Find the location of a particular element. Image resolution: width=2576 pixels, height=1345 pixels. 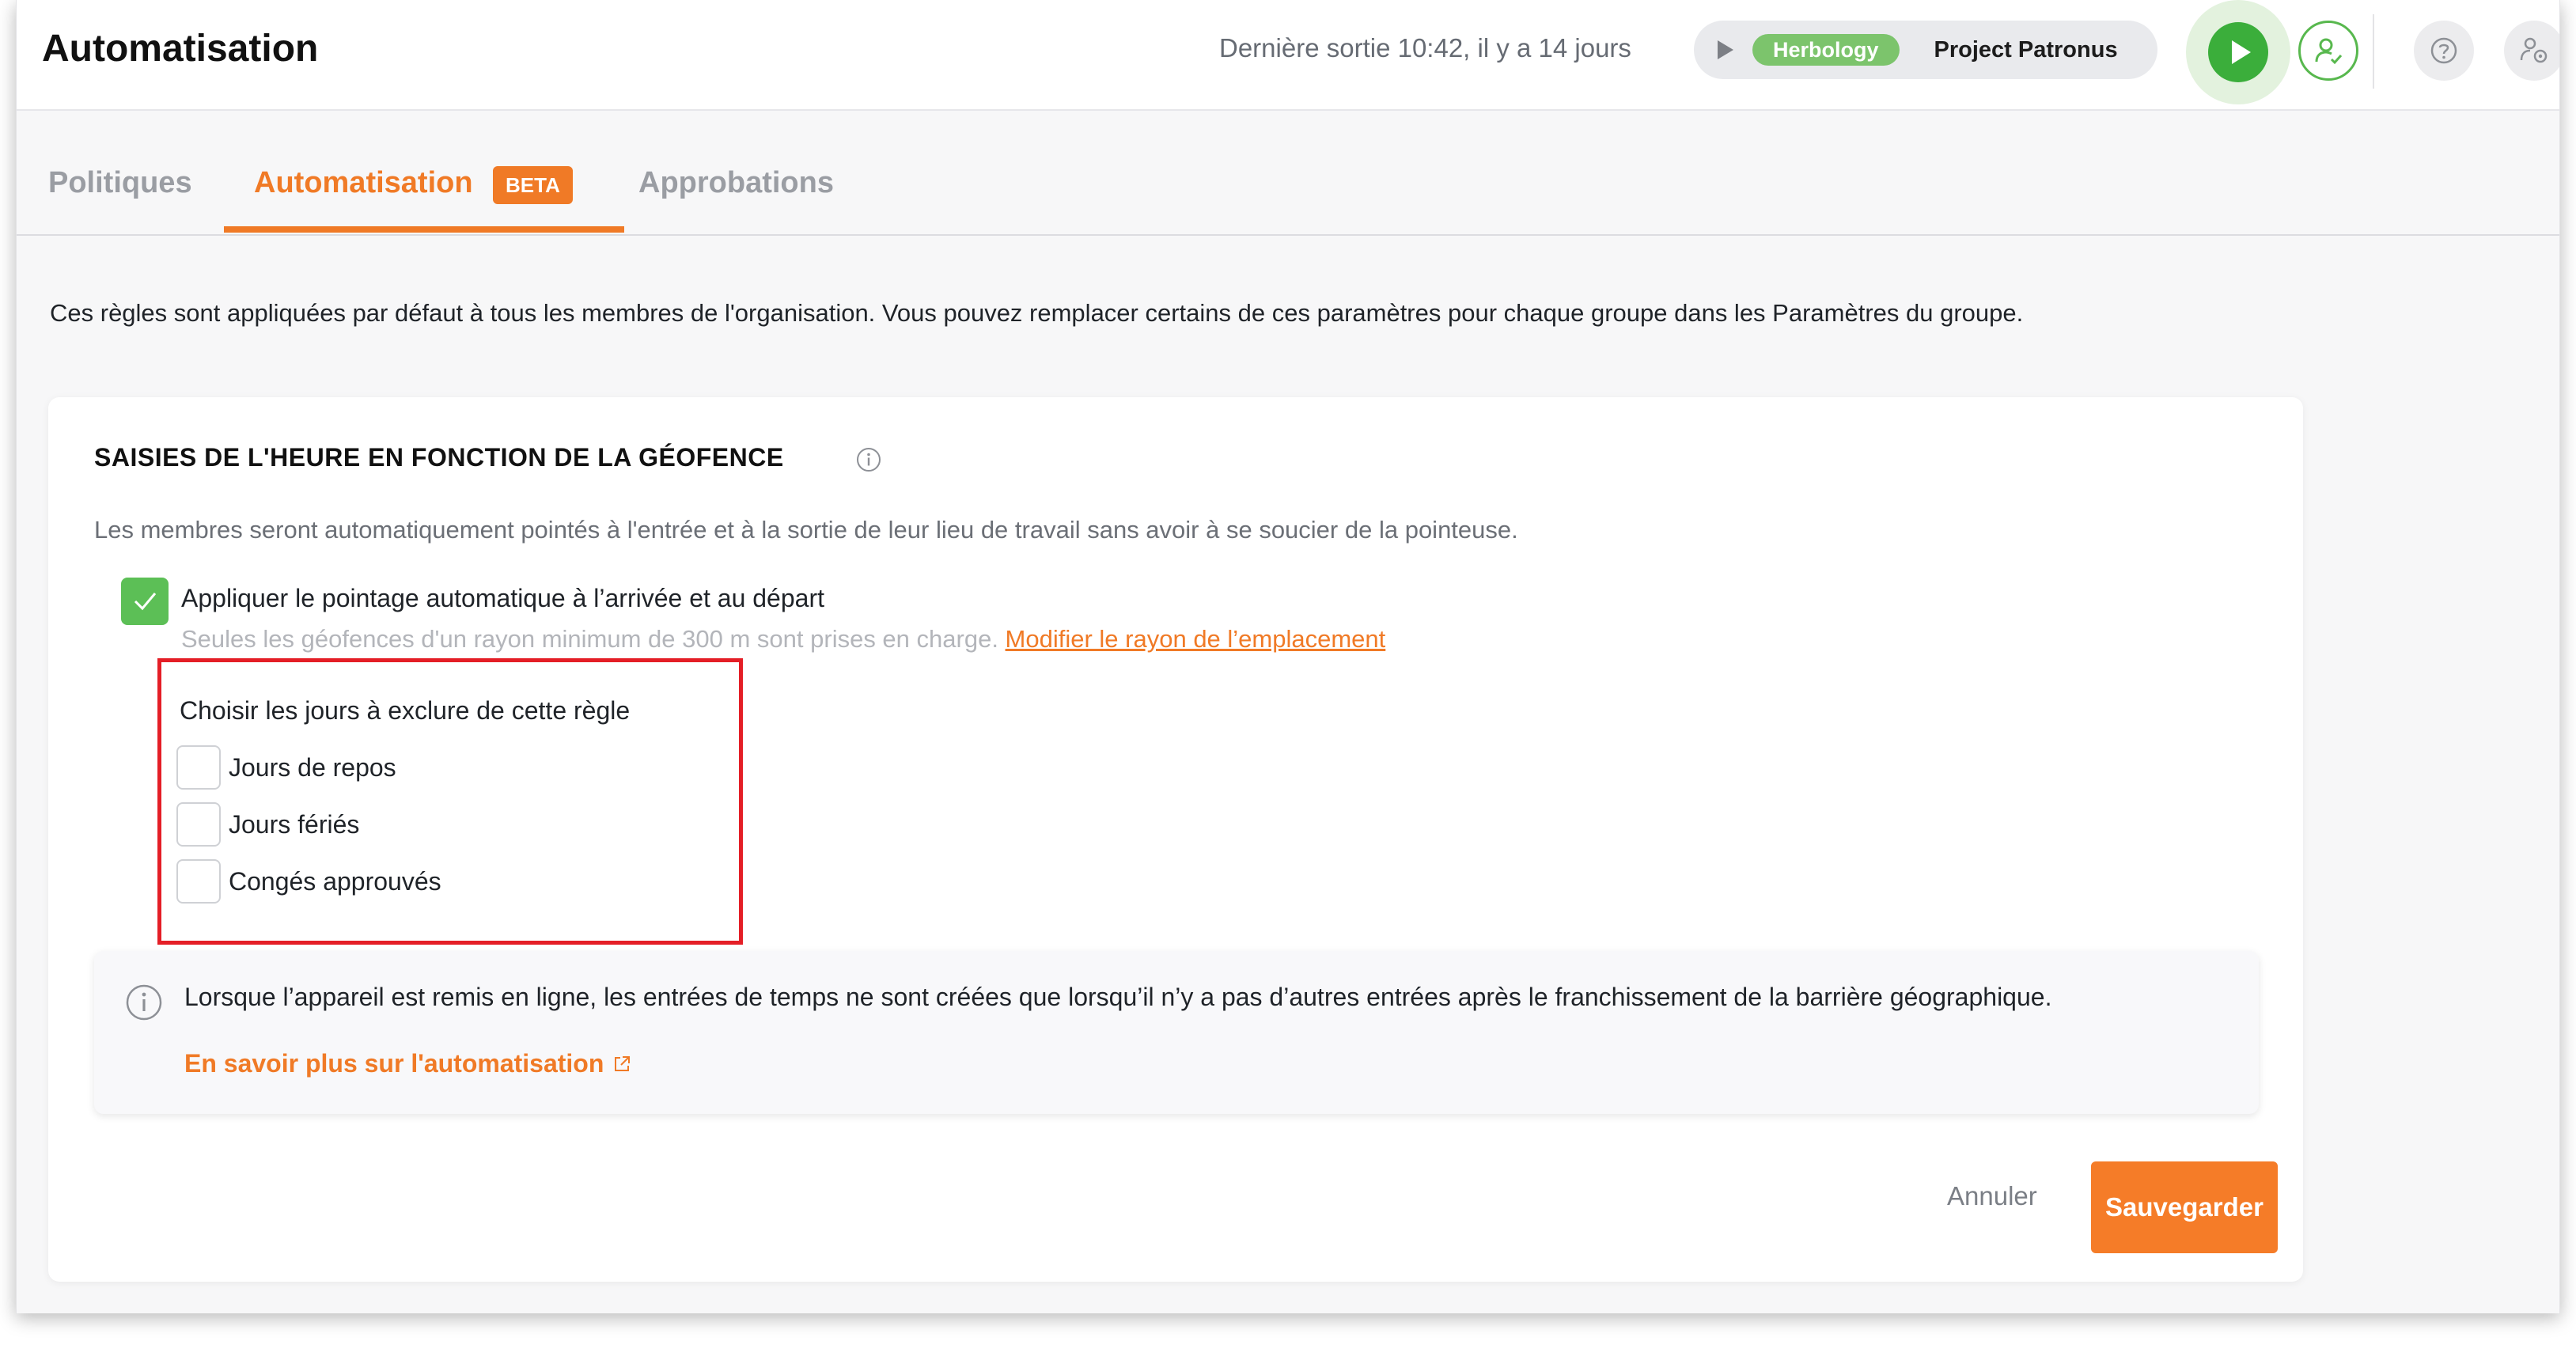

play-icon is located at coordinates (2238, 52).